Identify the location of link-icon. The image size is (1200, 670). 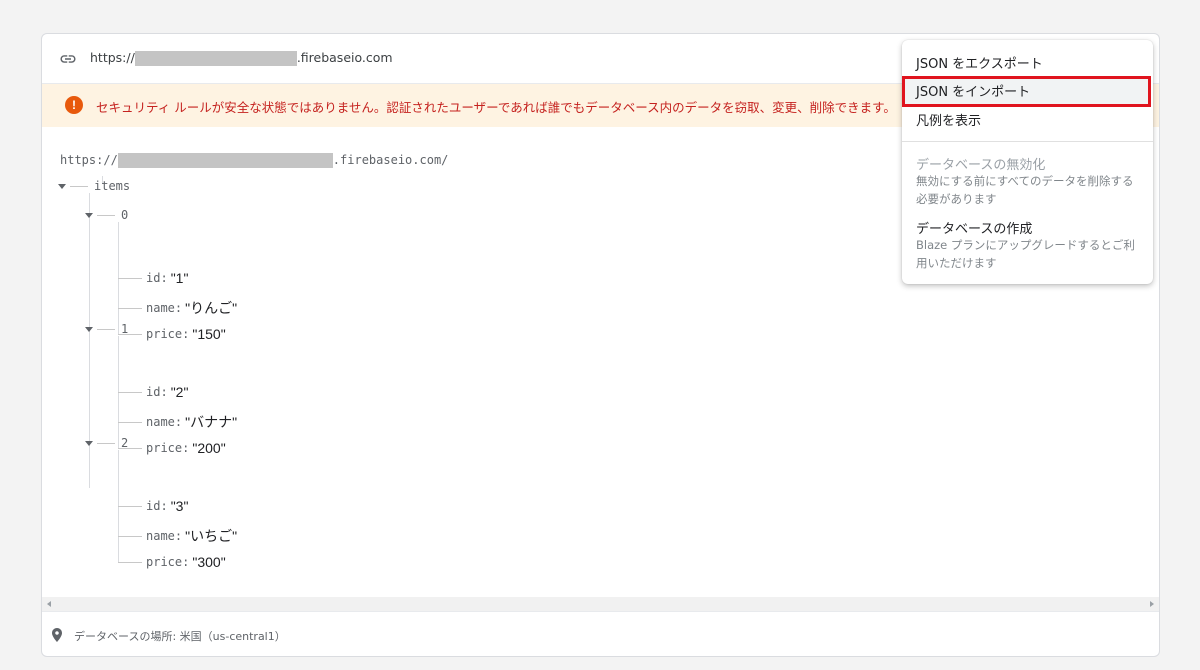
(68, 59).